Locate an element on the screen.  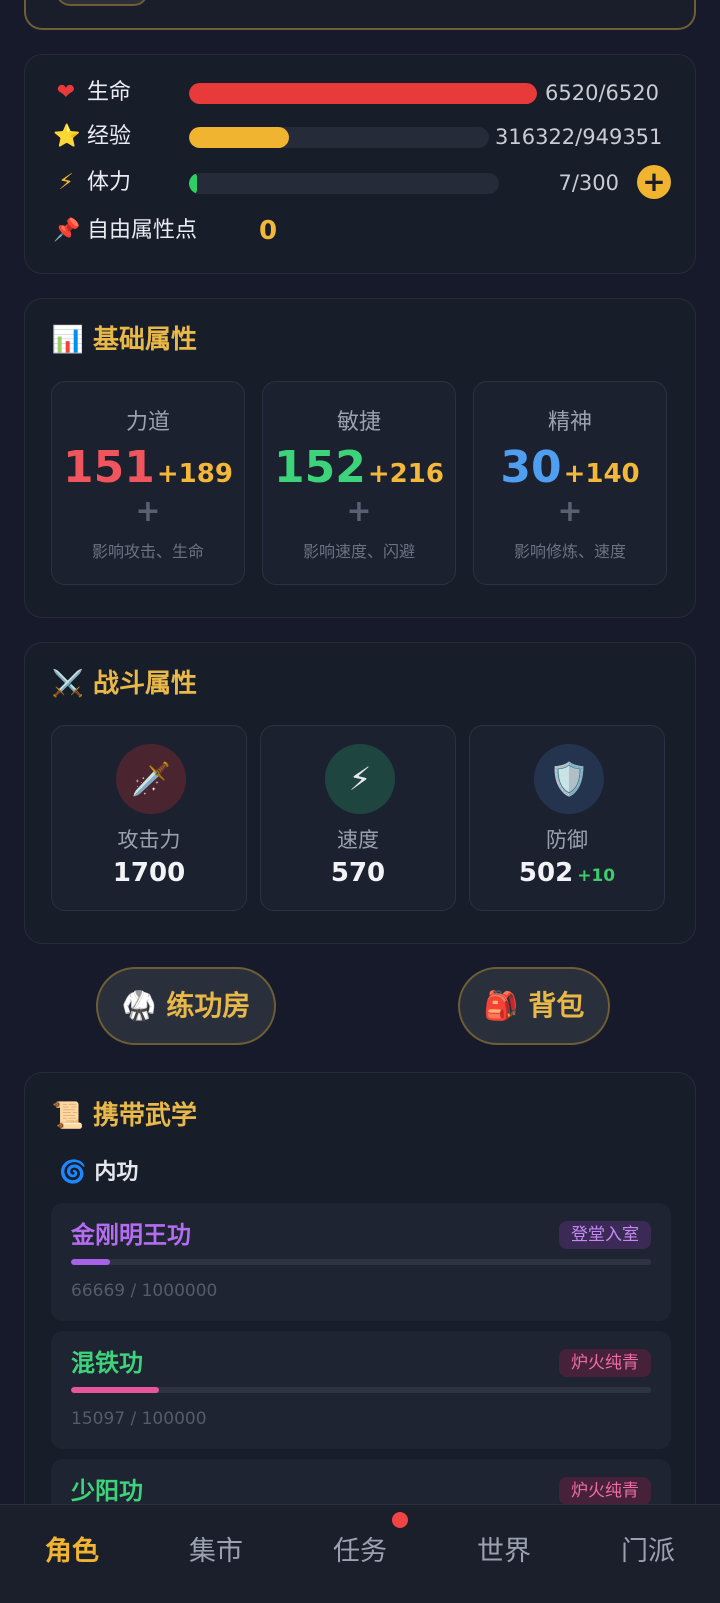
internal-skill-subheading: 🌀 内功 is located at coordinates (99, 1172).